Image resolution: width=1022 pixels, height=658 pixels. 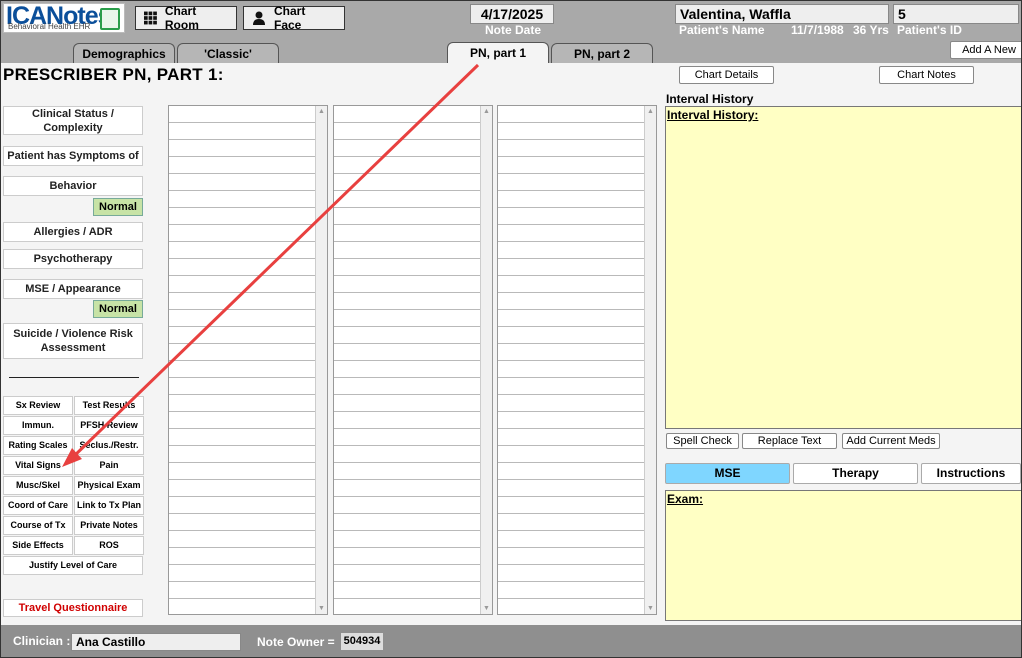 I want to click on behavior-normal-button: Normal, so click(x=118, y=207).